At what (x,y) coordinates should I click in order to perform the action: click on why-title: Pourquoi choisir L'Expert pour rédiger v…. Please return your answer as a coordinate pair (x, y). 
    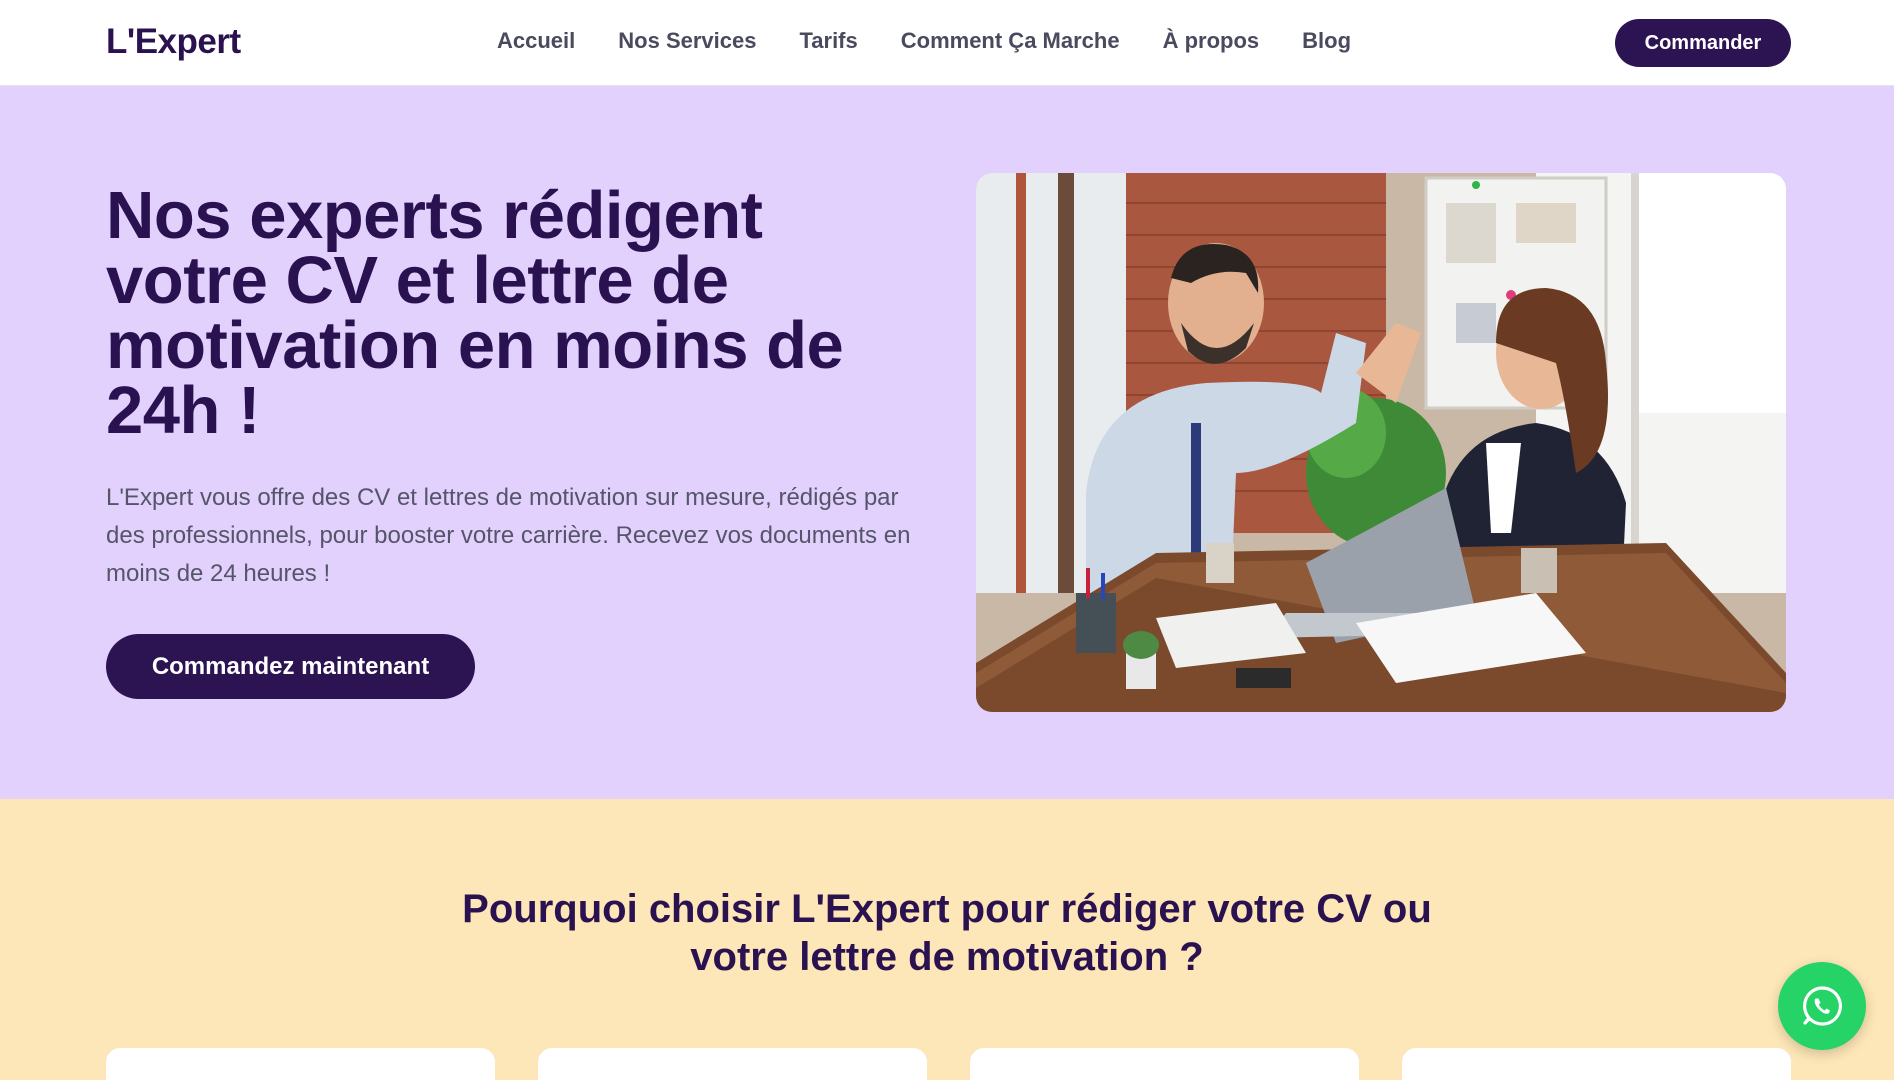
    Looking at the image, I should click on (947, 933).